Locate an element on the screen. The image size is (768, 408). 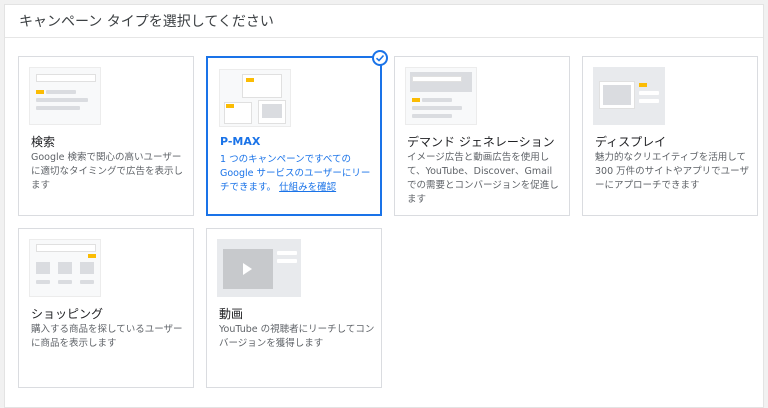
display-thumbnail is located at coordinates (629, 96).